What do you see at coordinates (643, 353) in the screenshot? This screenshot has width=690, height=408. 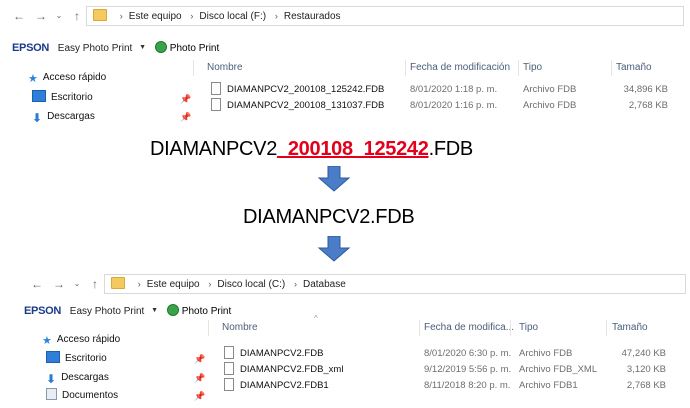 I see `file-size: 47,240 KB` at bounding box center [643, 353].